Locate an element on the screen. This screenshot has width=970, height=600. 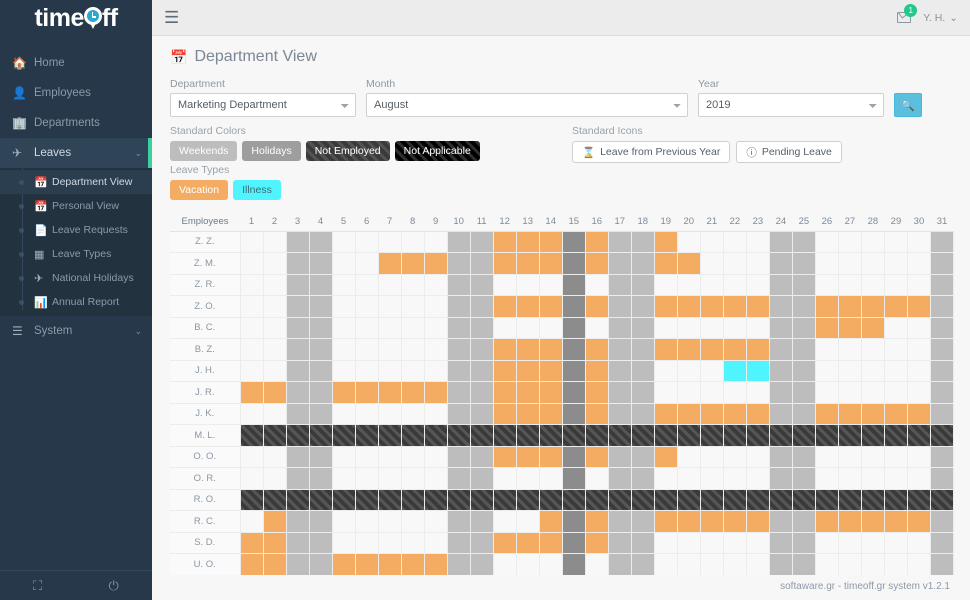
sidebar-item-system: ☰ System ⌄ is located at coordinates (76, 331).